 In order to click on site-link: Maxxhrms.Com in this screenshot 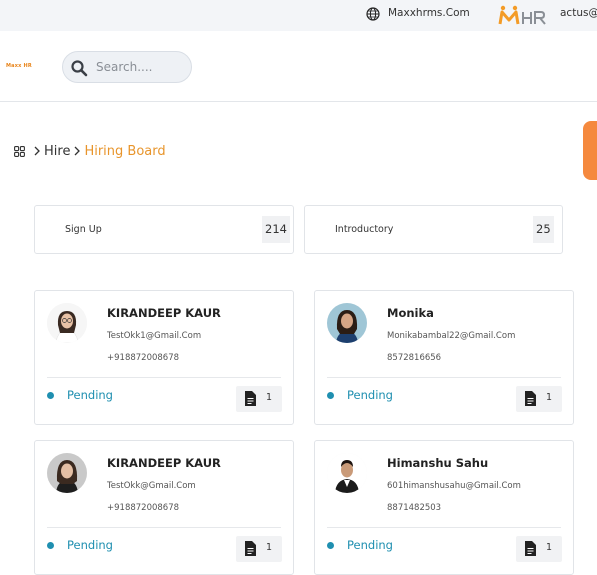, I will do `click(429, 13)`.